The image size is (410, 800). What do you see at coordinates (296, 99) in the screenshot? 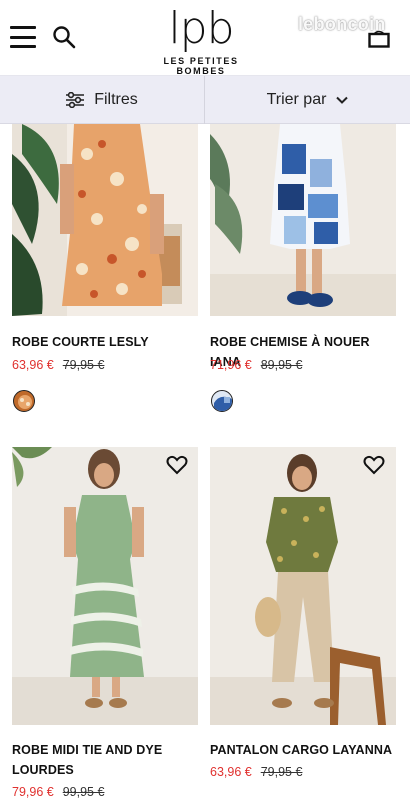
I see `sort-label: Trier par` at bounding box center [296, 99].